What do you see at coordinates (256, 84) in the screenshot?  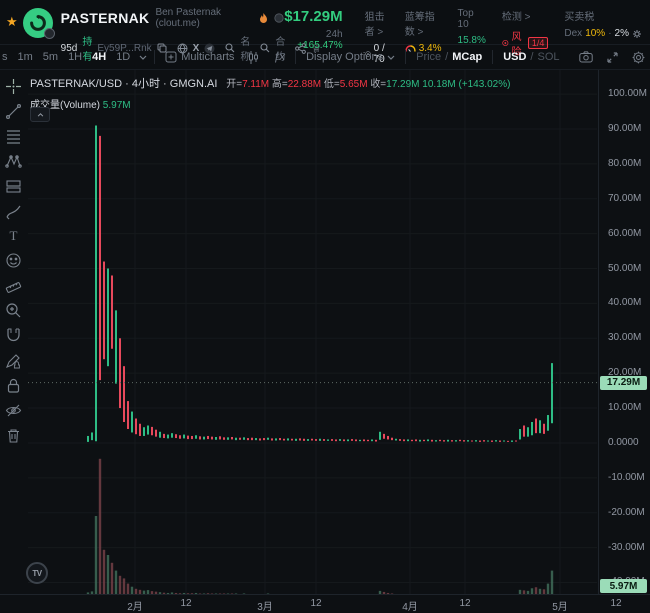 I see `open-value: 7.11M` at bounding box center [256, 84].